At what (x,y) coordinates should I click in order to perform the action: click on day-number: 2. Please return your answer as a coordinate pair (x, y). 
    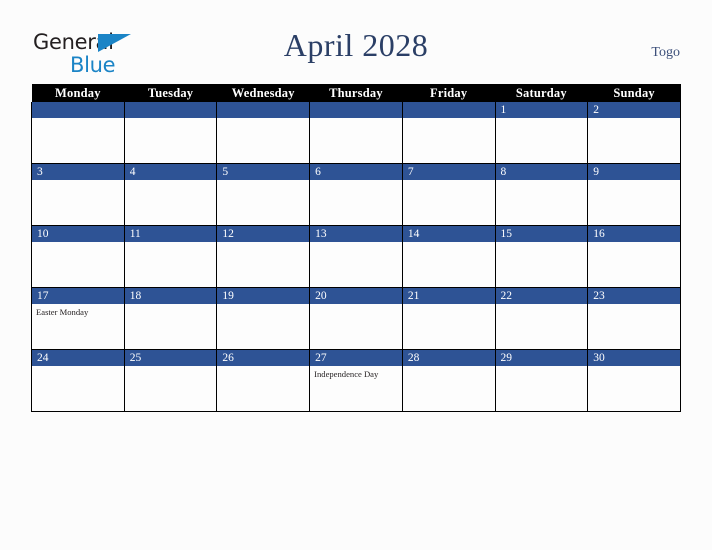
    Looking at the image, I should click on (634, 110).